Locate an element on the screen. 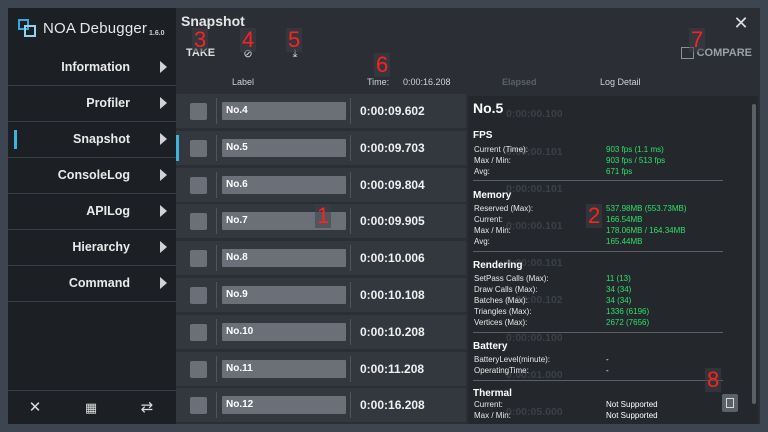  annotation-7: 7 is located at coordinates (697, 39).